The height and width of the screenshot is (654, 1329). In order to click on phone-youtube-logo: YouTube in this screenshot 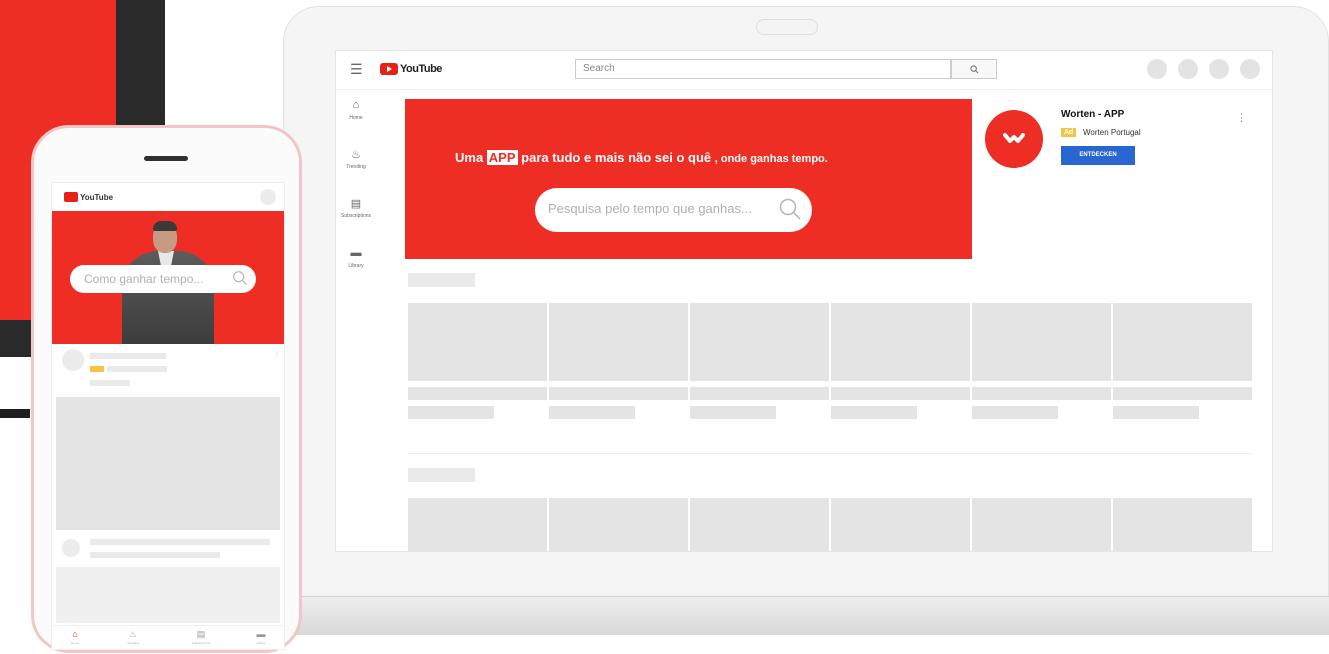, I will do `click(88, 197)`.